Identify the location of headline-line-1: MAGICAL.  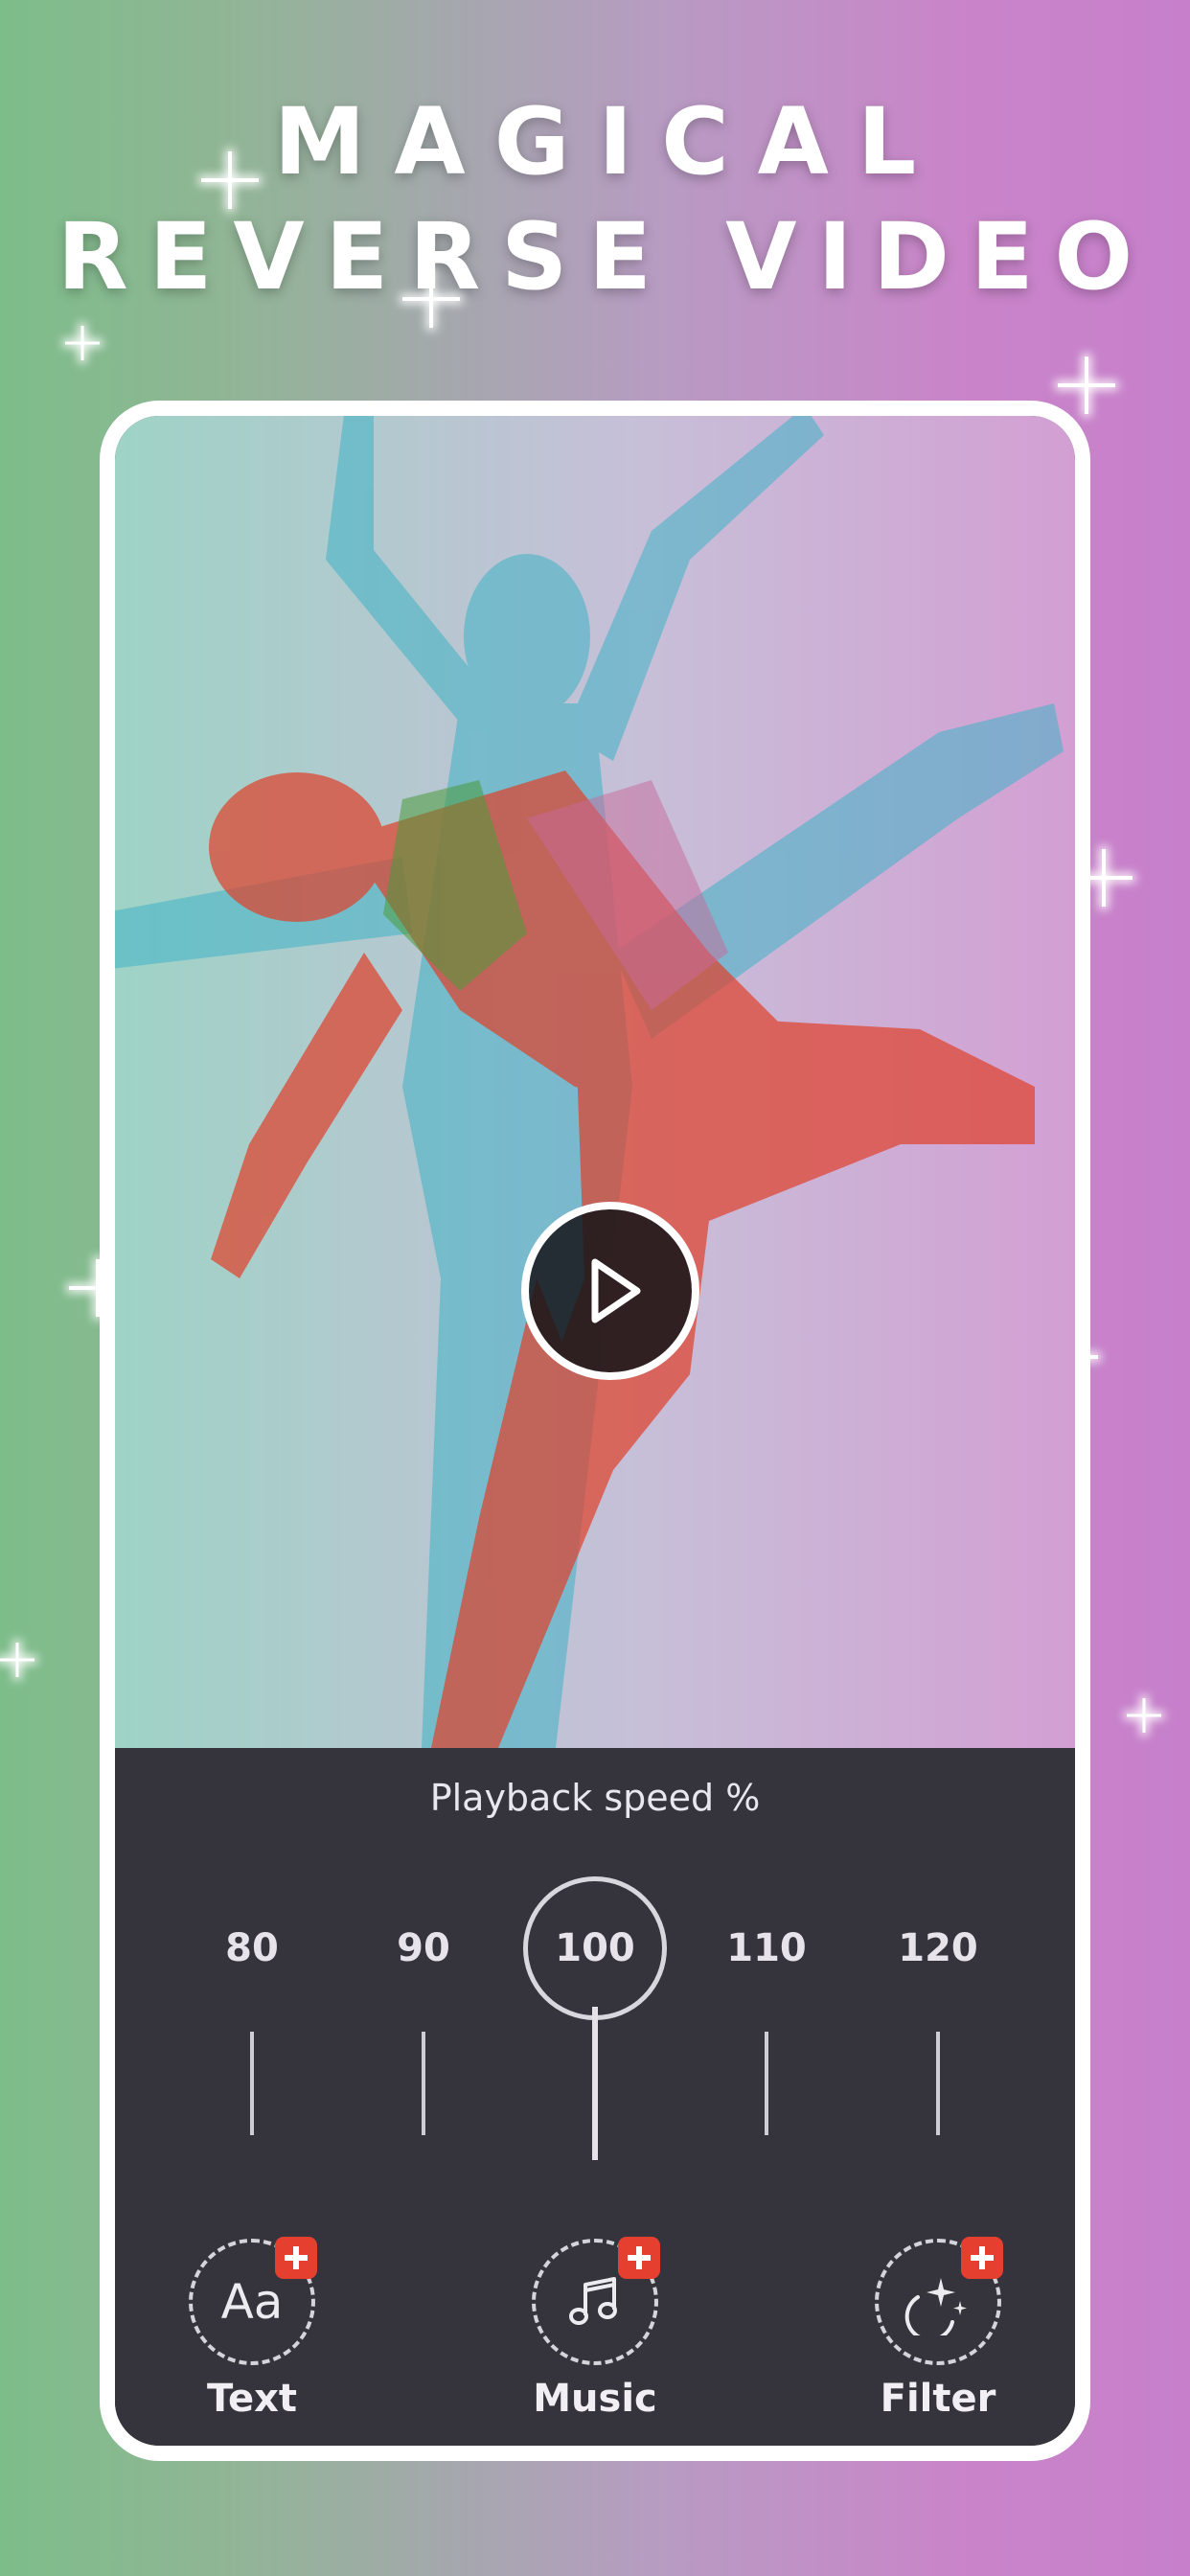
(609, 142).